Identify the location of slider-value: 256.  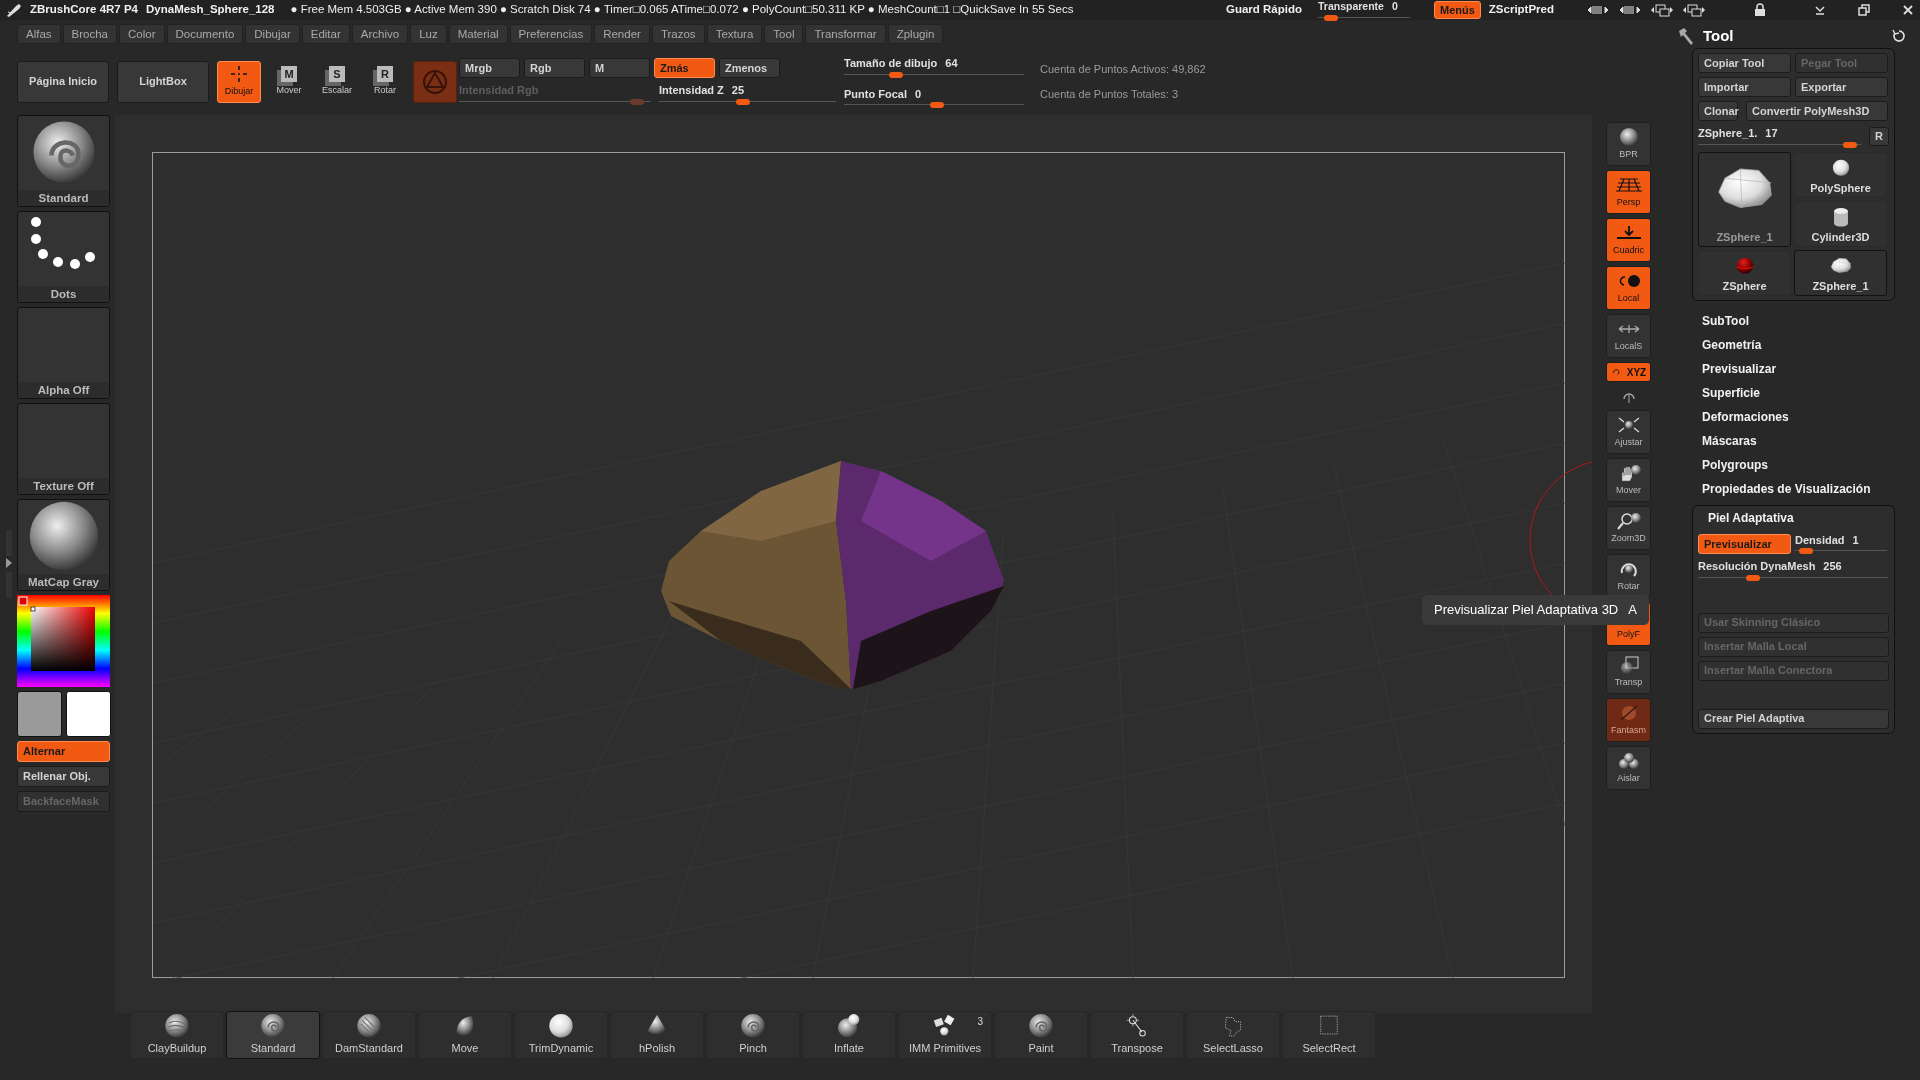
(1832, 566).